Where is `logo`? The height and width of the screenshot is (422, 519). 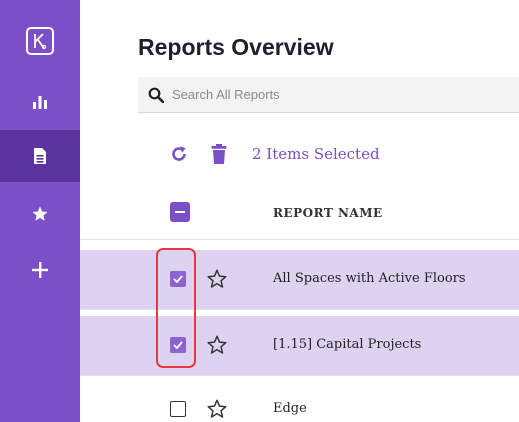
logo is located at coordinates (40, 41).